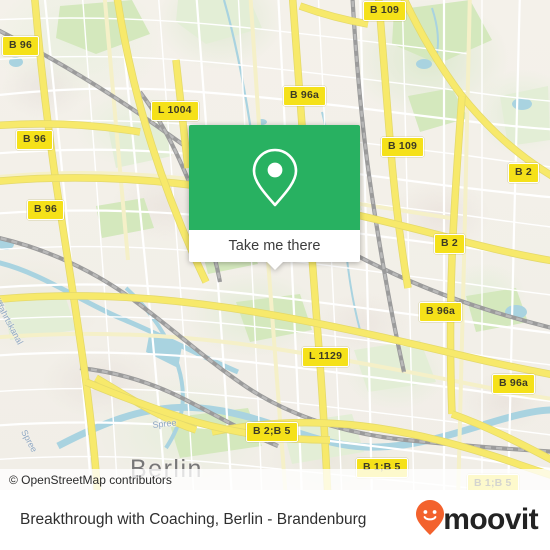 The image size is (550, 550). Describe the element at coordinates (175, 111) in the screenshot. I see `road-shield: L 1004` at that location.